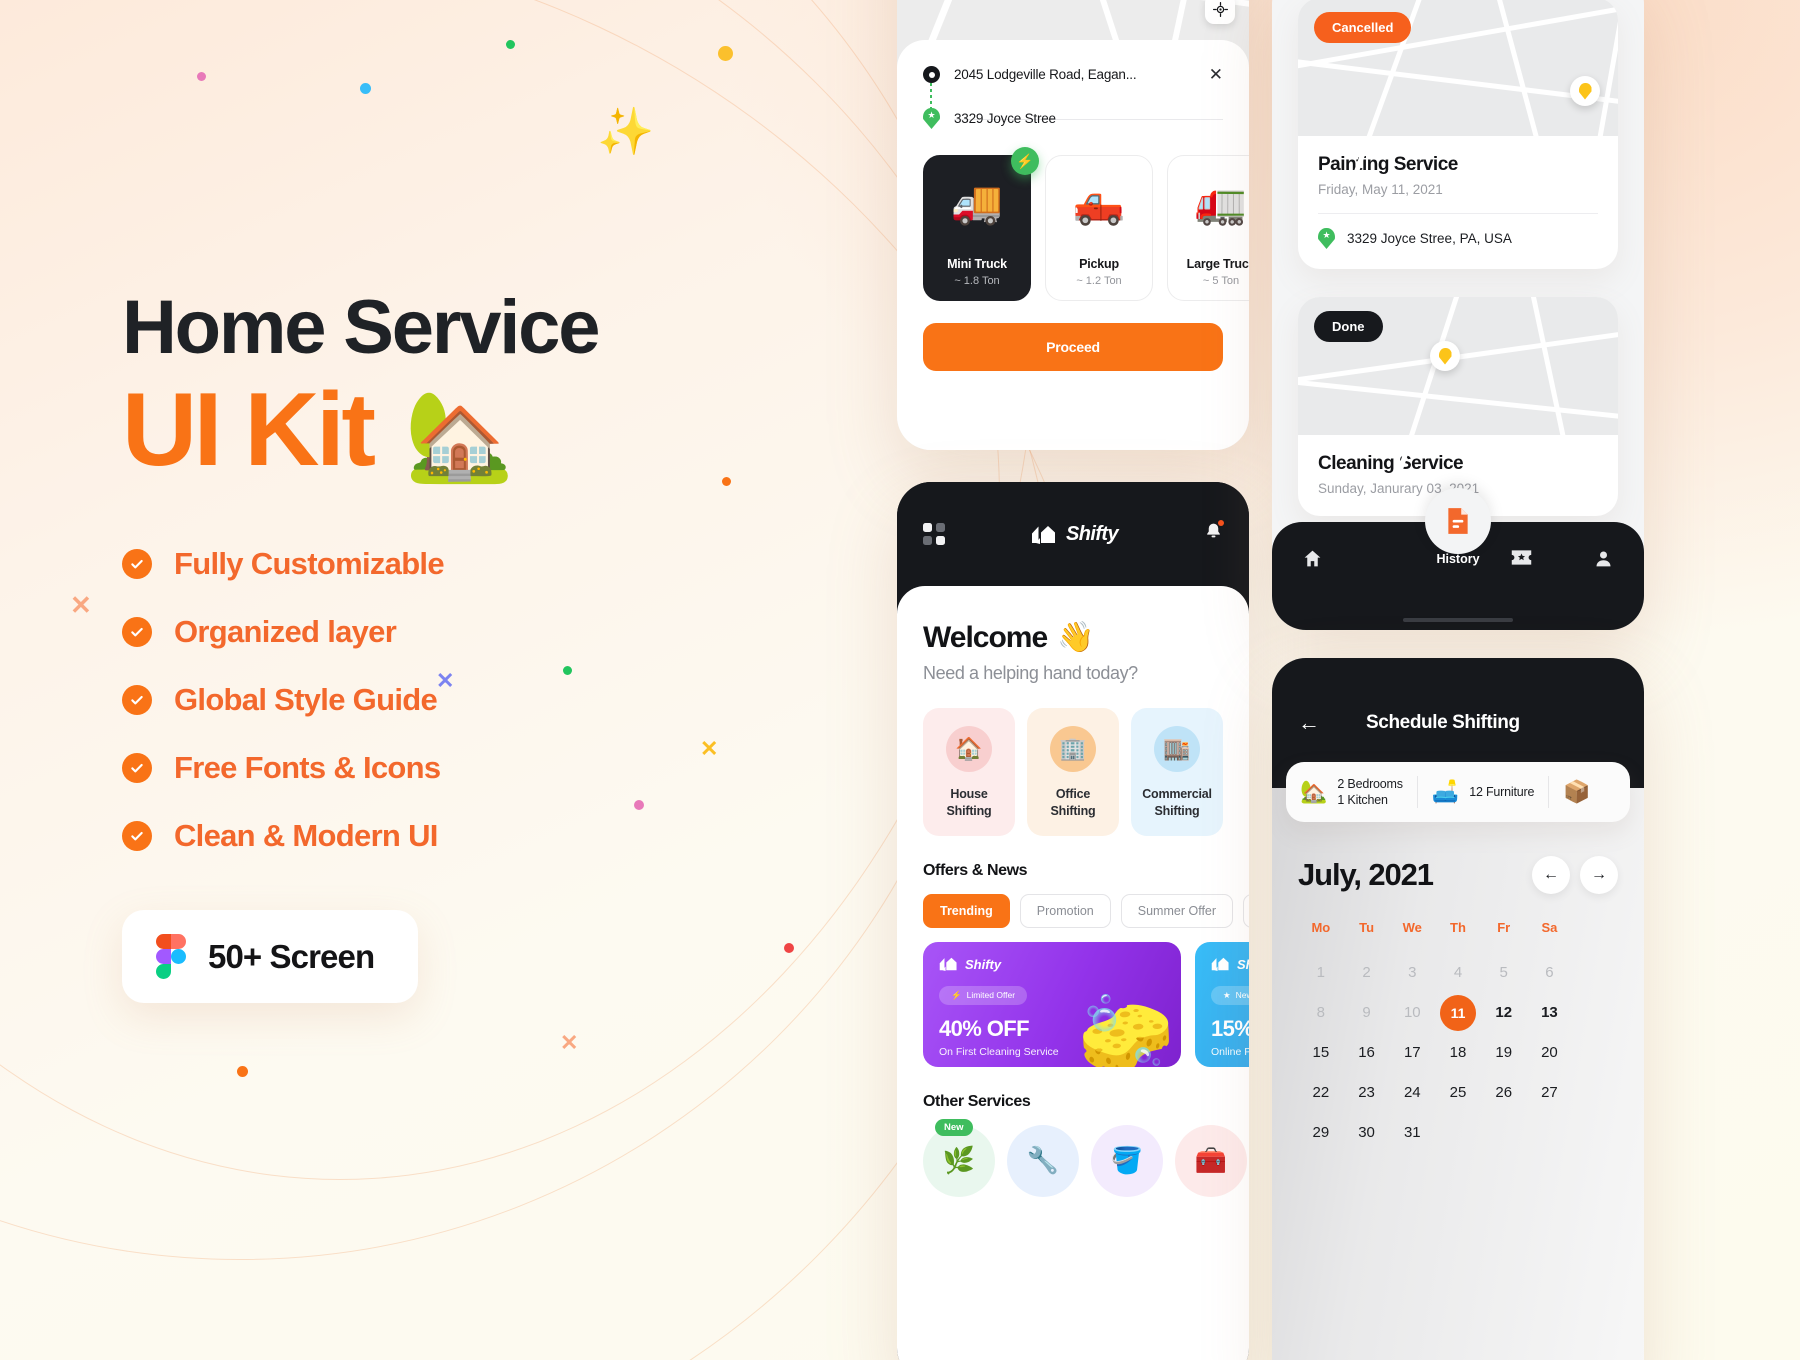 The height and width of the screenshot is (1360, 1800). I want to click on promo-card-15-off: Shifty ★ New User 15% OFF Online Payment, so click(1222, 1004).